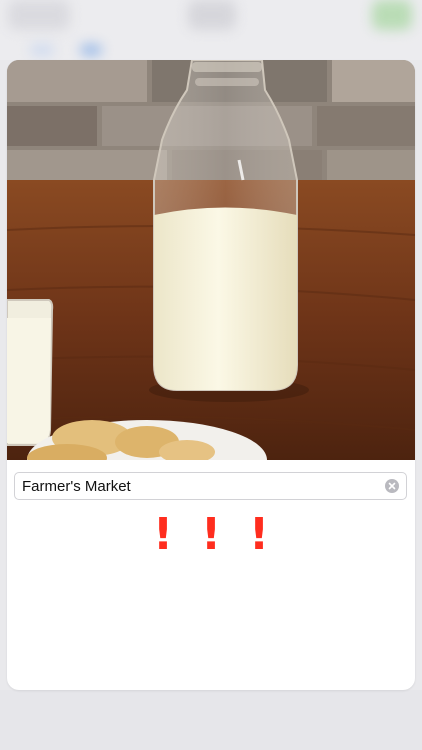  I want to click on item-name-field, so click(210, 486).